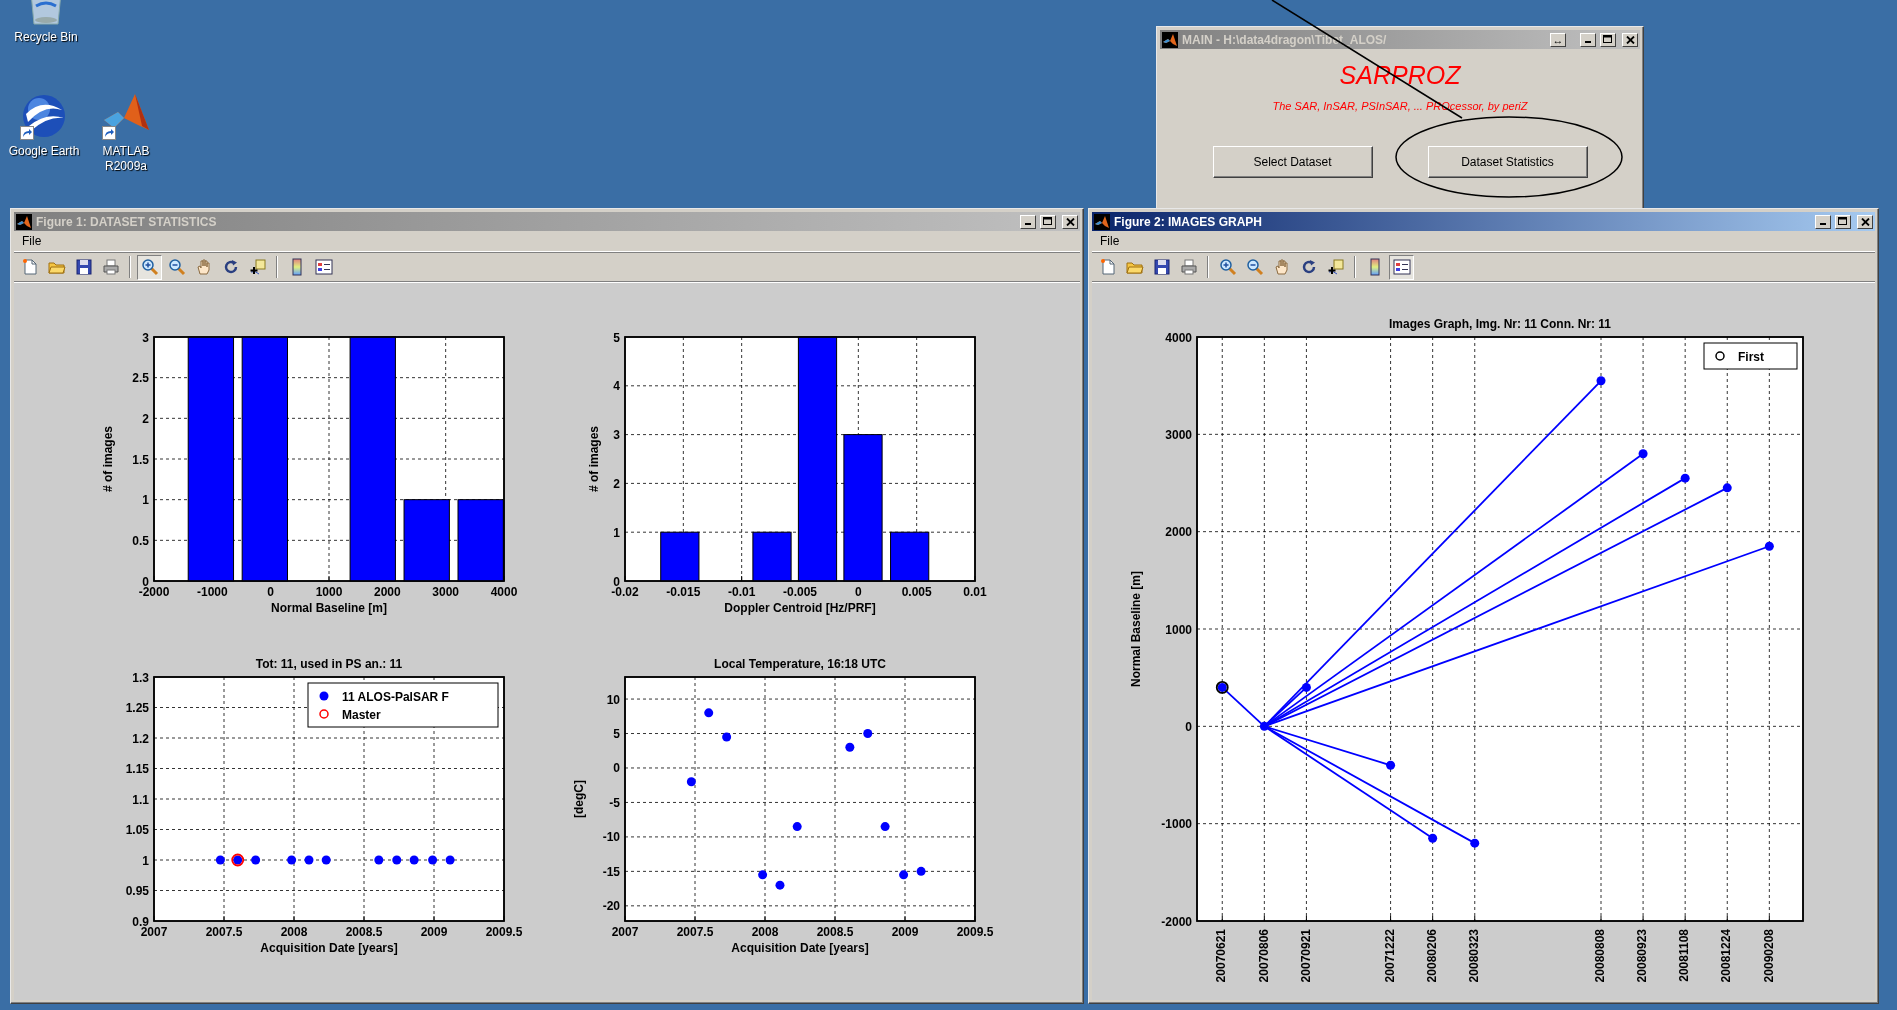 The image size is (1897, 1010). Describe the element at coordinates (742, 592) in the screenshot. I see `tick-label: -0.01` at that location.